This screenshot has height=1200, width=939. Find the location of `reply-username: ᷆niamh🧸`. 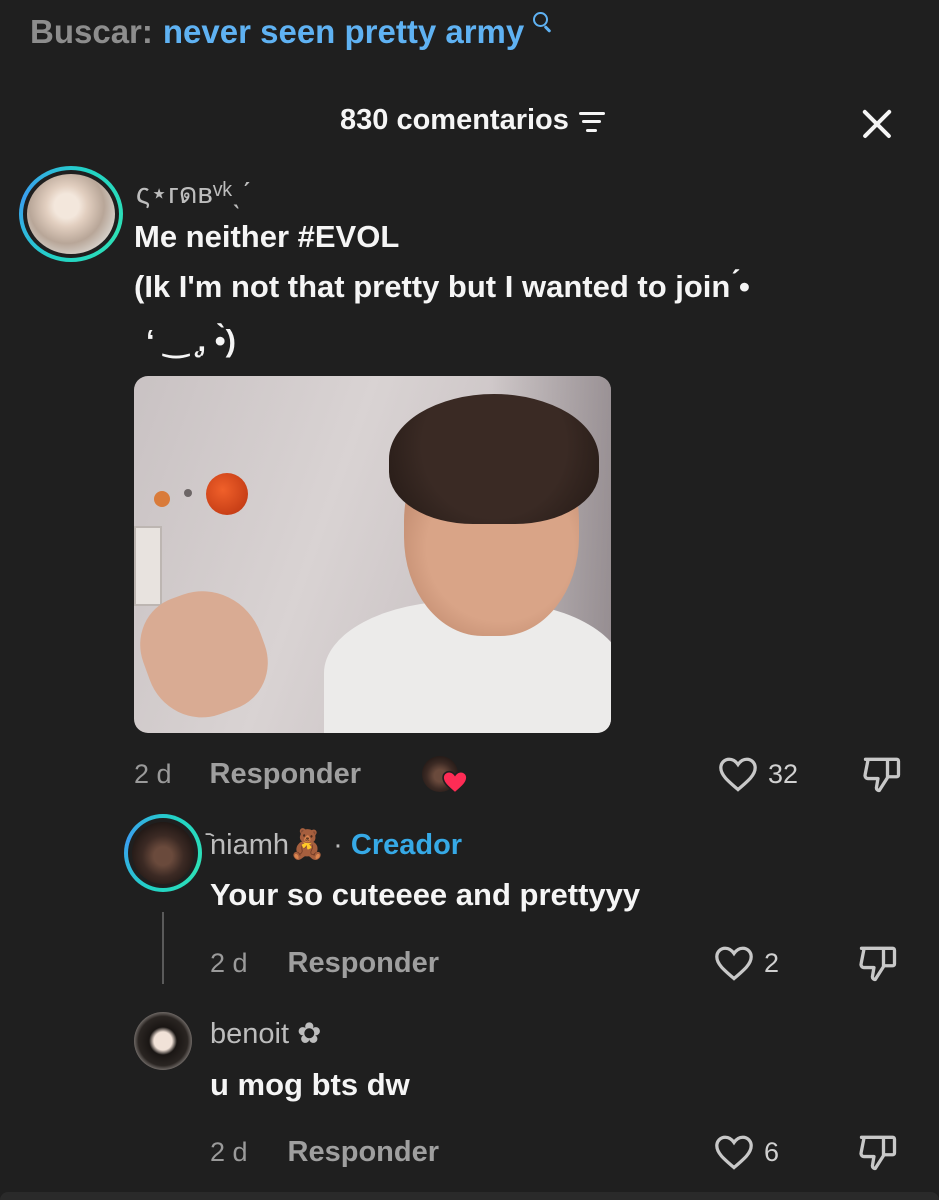

reply-username: ᷆niamh🧸 is located at coordinates (267, 845).